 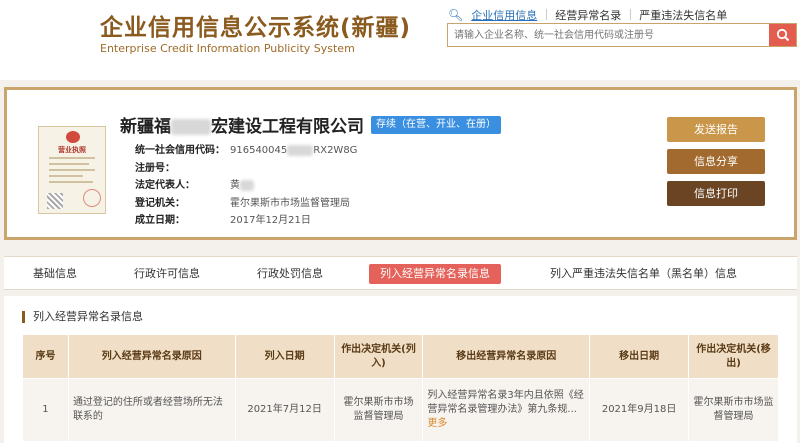 What do you see at coordinates (639, 356) in the screenshot?
I see `col-date-out: 移出日期` at bounding box center [639, 356].